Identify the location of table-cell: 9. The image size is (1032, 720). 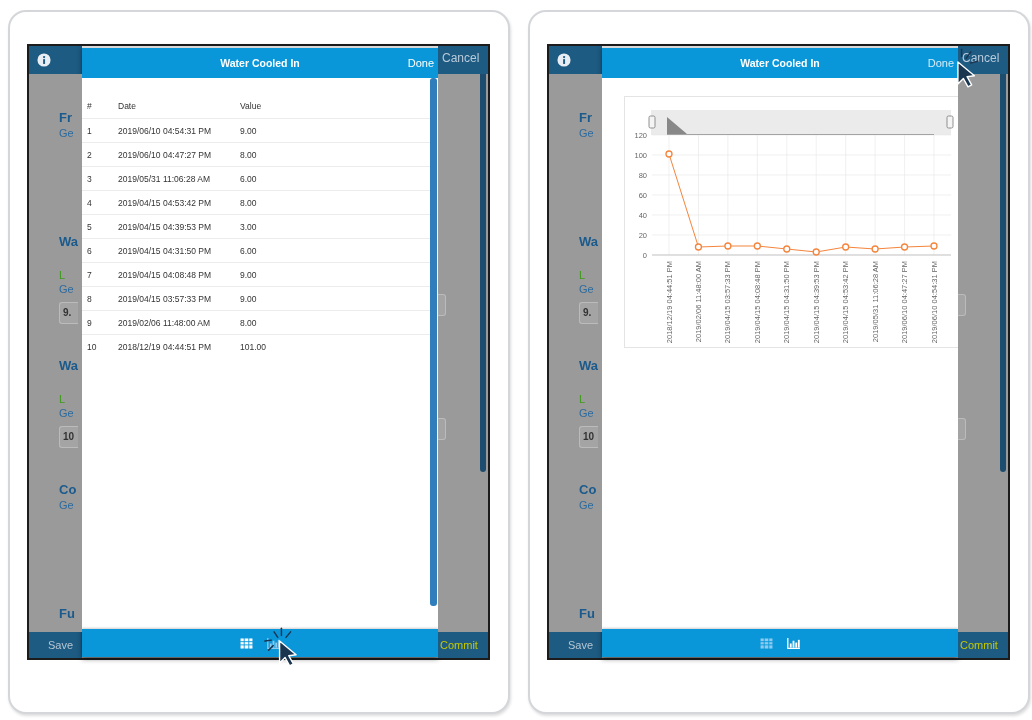
(99, 322).